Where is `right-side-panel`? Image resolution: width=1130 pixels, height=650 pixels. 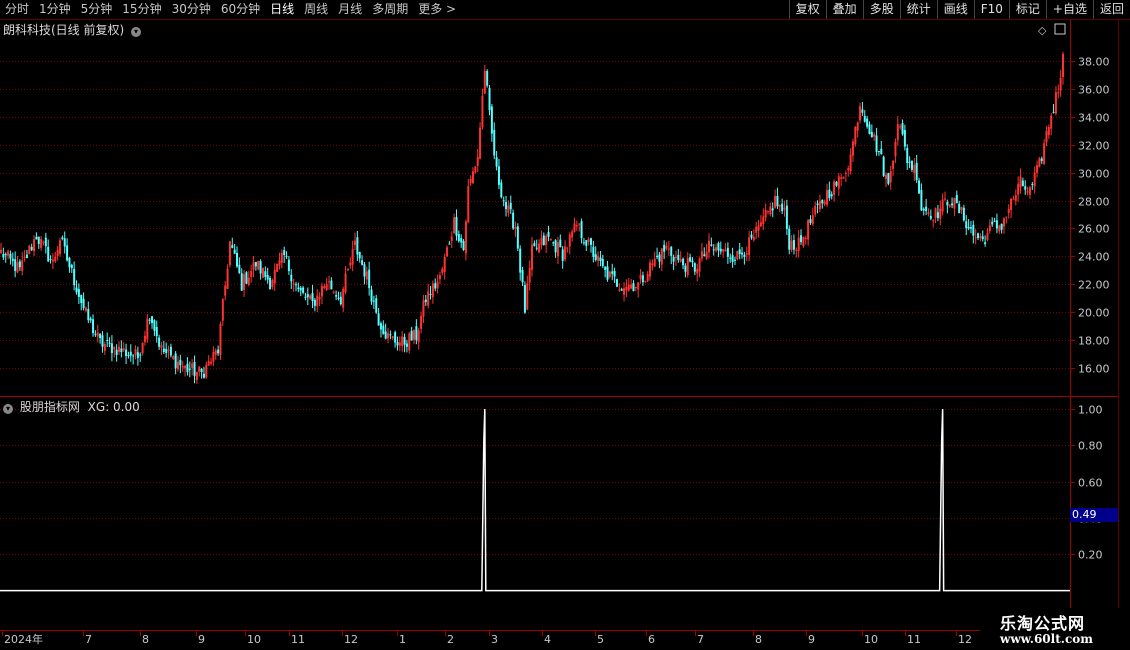
right-side-panel is located at coordinates (1124, 325).